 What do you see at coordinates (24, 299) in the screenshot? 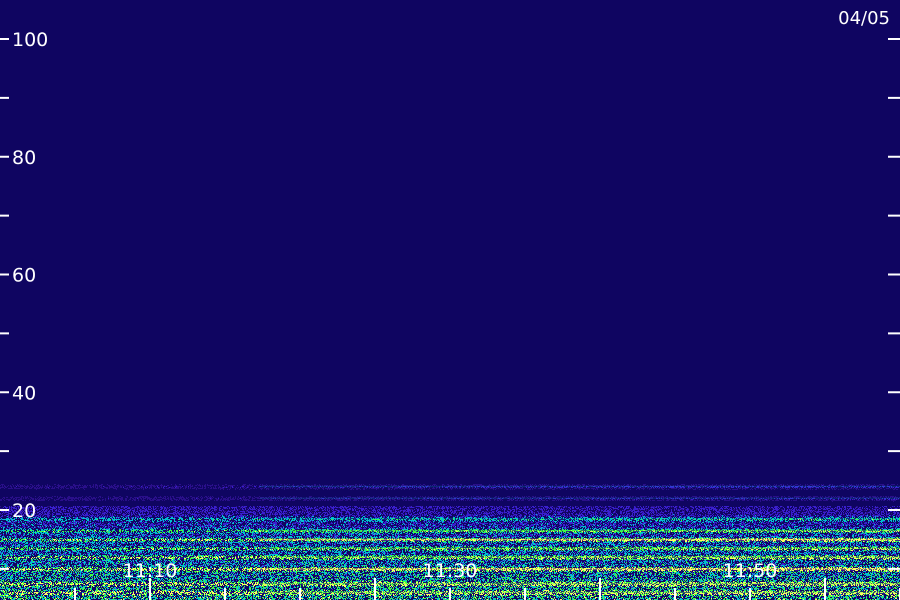
I see `y-axis-left: 20 40 60 80 100` at bounding box center [24, 299].